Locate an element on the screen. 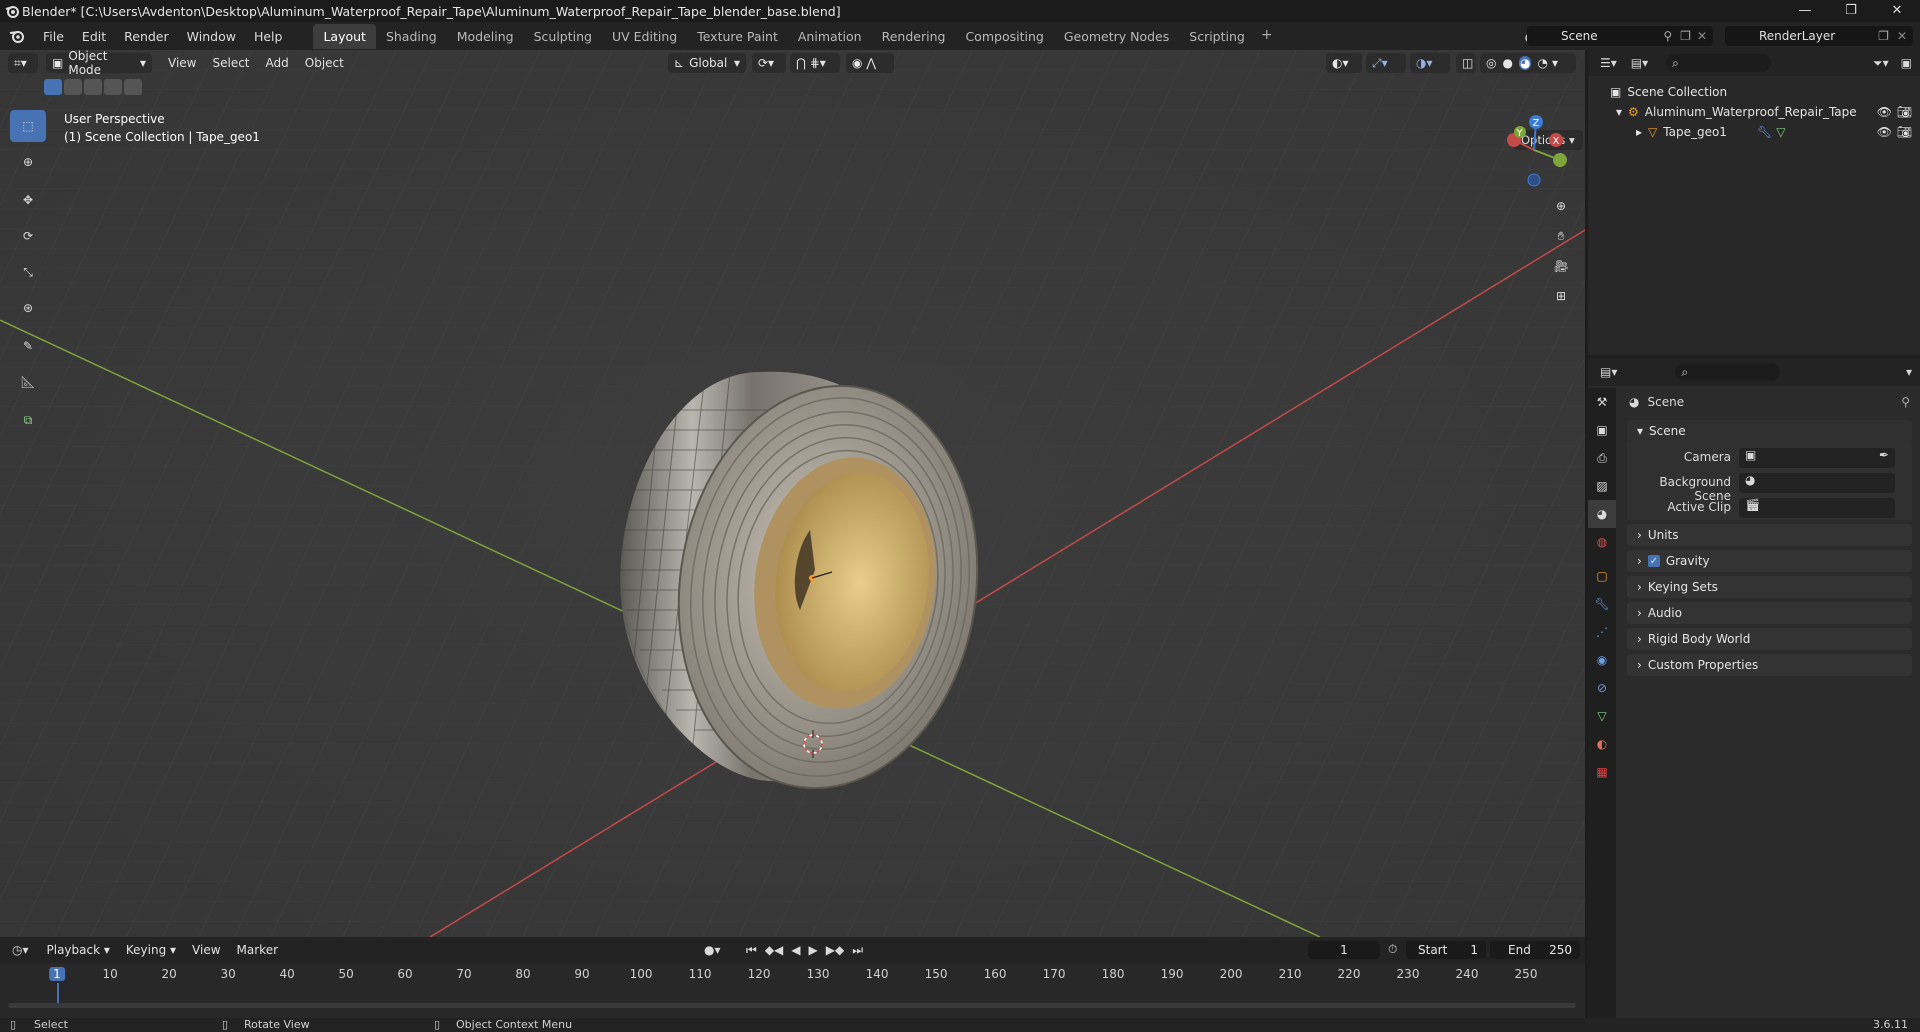 The width and height of the screenshot is (1920, 1032). tab-modifiers: 🔧︎ is located at coordinates (1602, 604).